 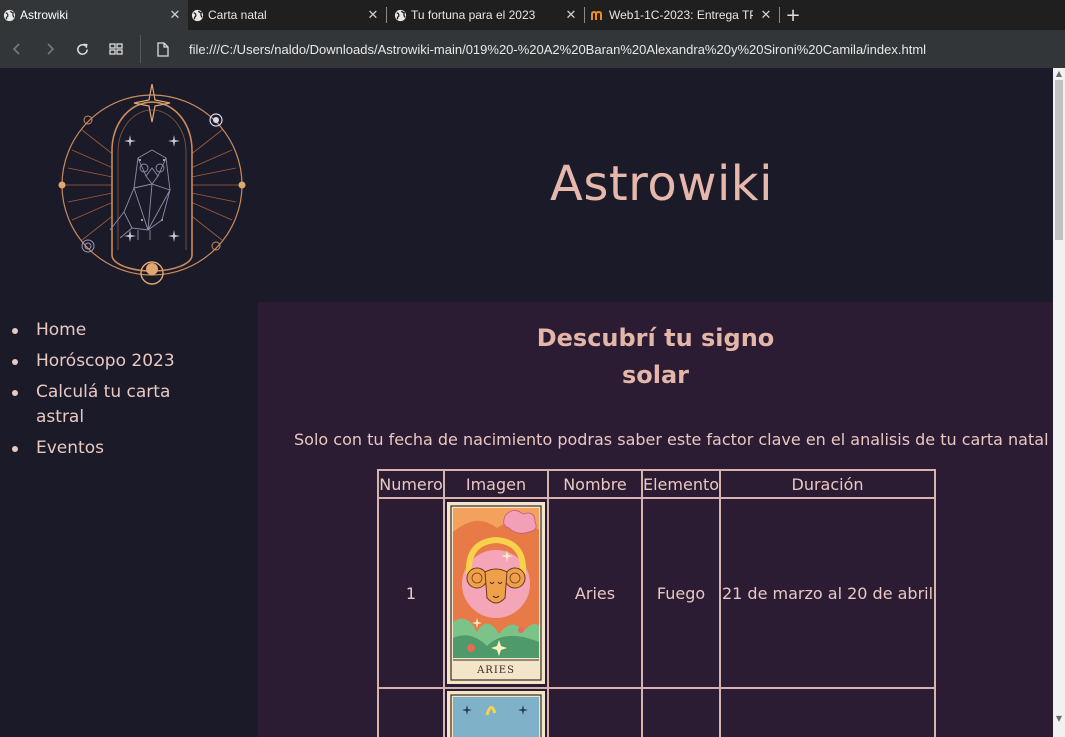 I want to click on site-title: Astrowiki, so click(x=661, y=184).